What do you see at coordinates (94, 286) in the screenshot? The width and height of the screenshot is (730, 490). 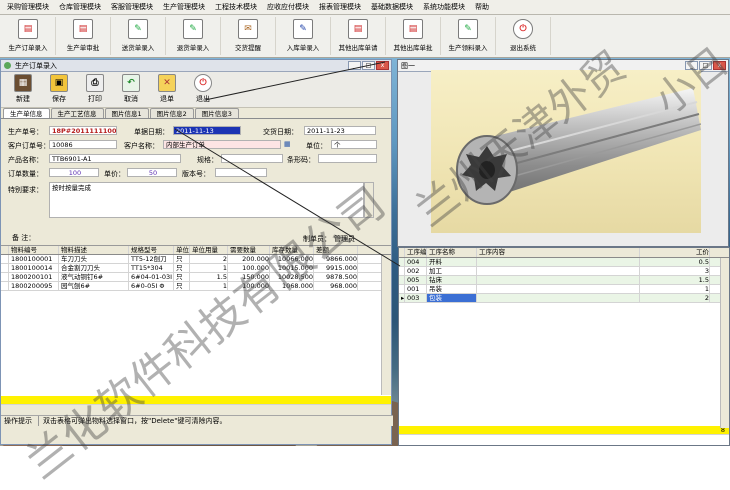 I see `table-cell: 园气刨6#` at bounding box center [94, 286].